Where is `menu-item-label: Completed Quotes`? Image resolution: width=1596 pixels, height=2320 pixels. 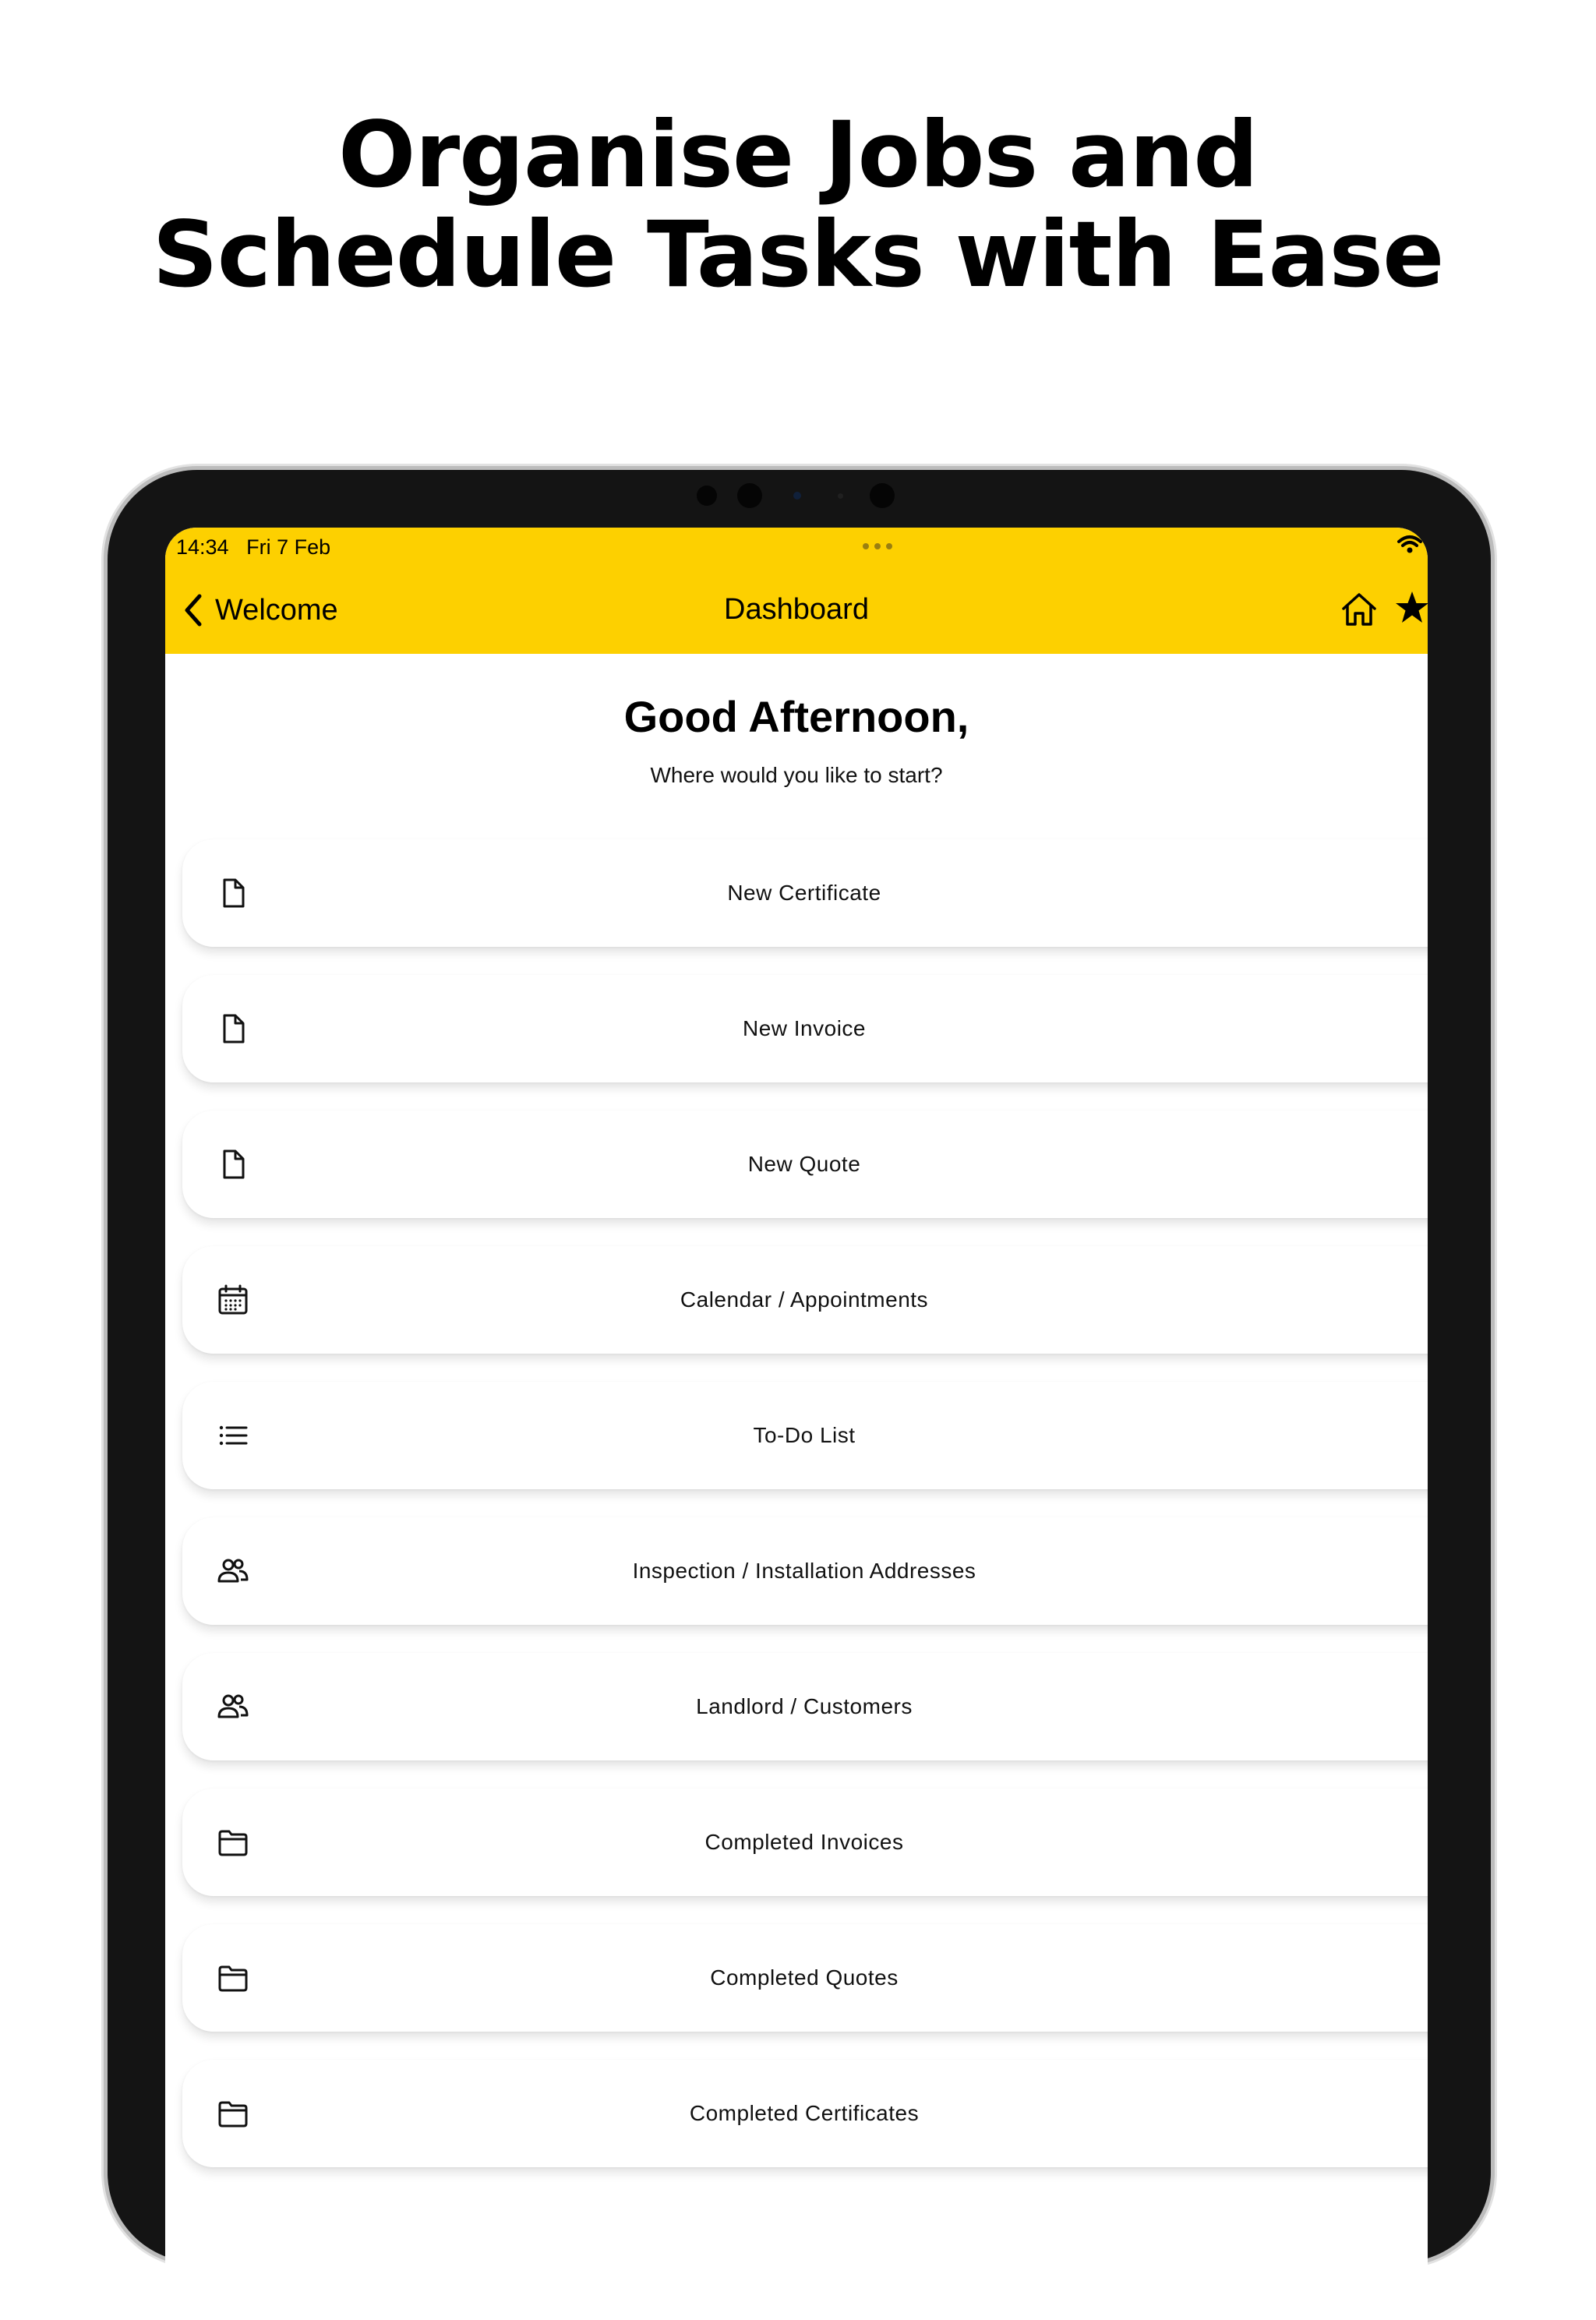
menu-item-label: Completed Quotes is located at coordinates (804, 1977).